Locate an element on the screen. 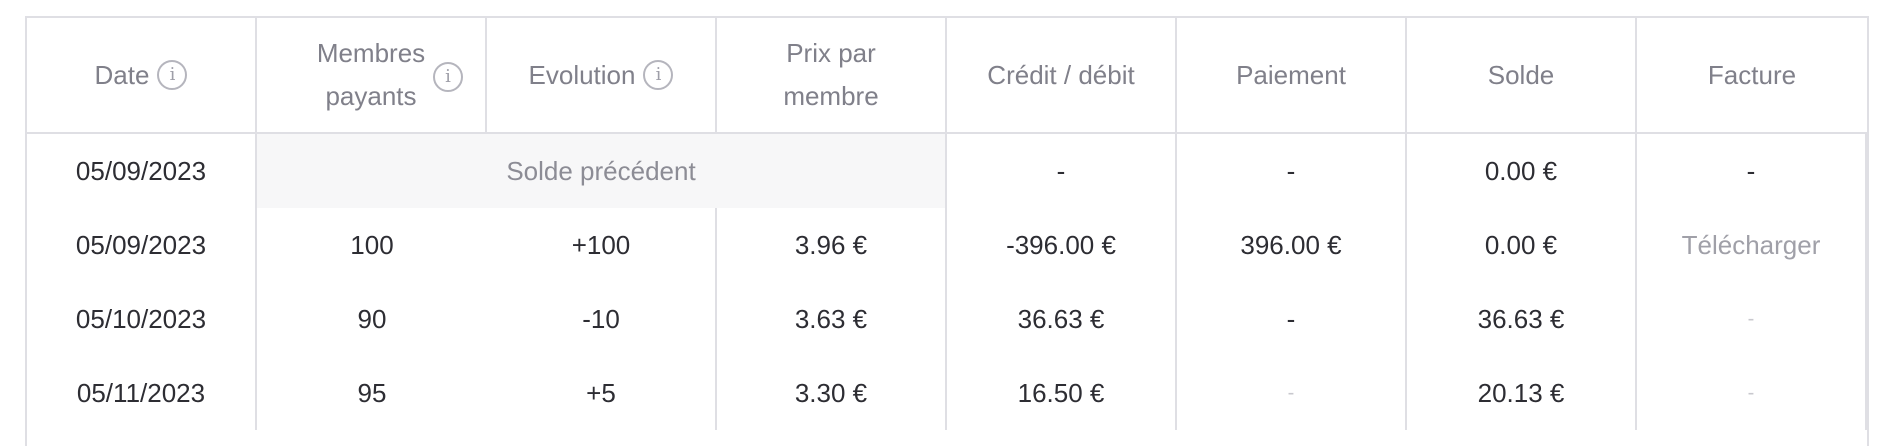  cell-members: 90 is located at coordinates (372, 318).